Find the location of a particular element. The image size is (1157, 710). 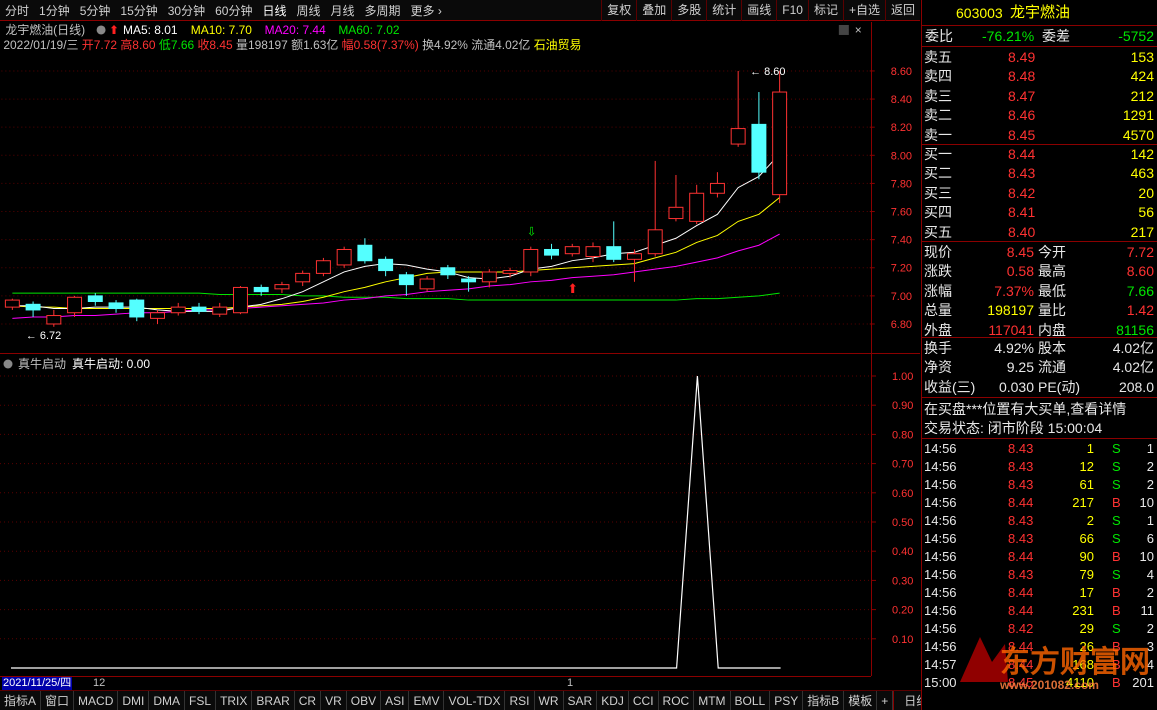

tick-row: 14:56 8.43 66 S 6 is located at coordinates (1039, 539).